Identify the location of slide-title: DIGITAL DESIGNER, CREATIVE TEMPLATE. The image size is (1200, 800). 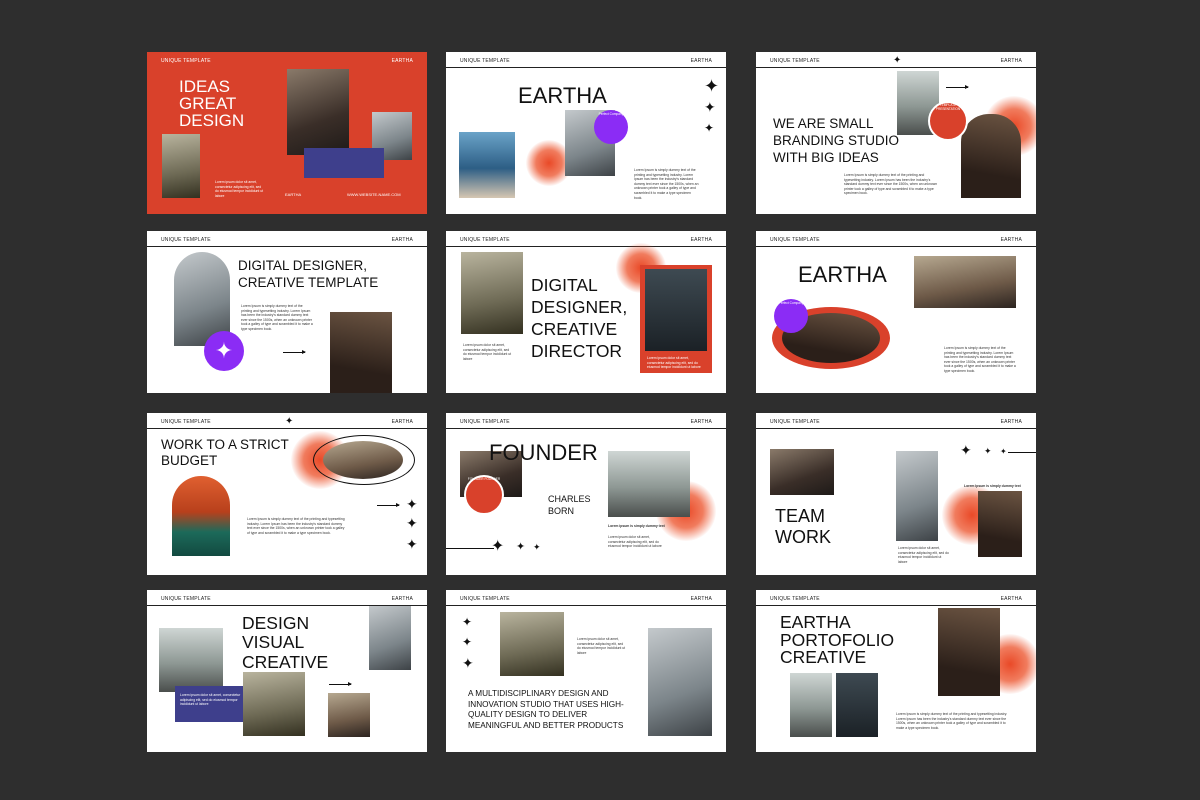
(308, 274).